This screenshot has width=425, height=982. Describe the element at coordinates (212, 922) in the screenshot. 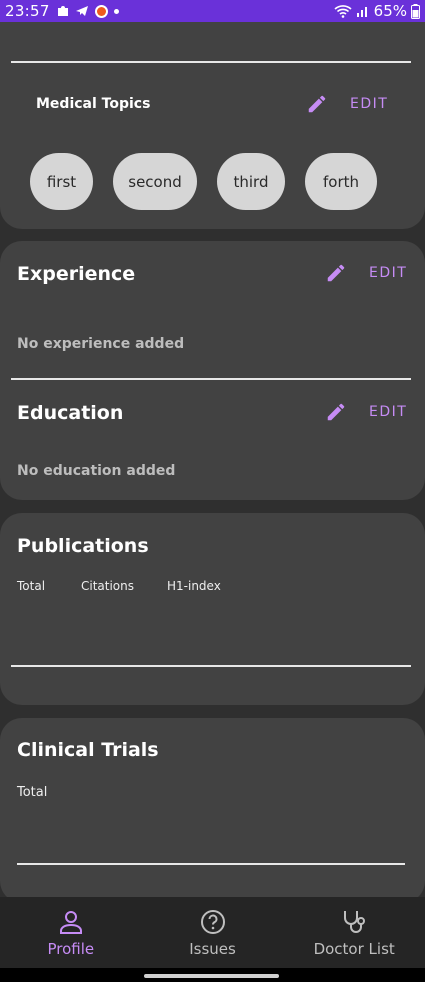

I see `help-circle-icon` at that location.